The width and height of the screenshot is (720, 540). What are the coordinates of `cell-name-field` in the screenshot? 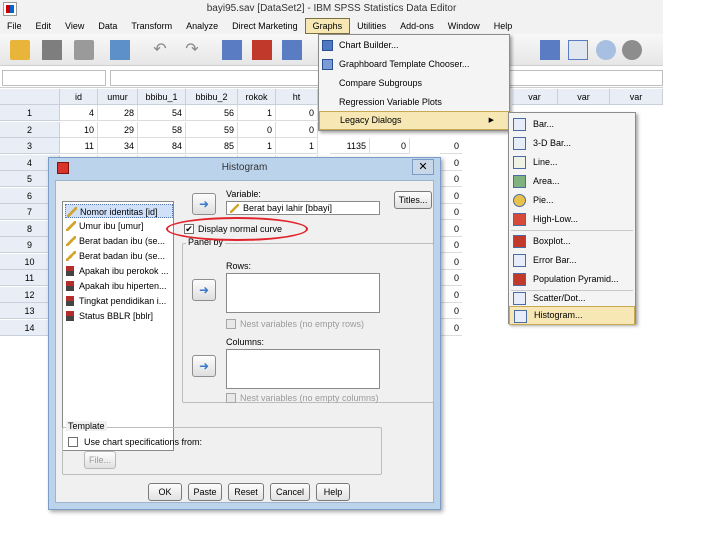 It's located at (54, 78).